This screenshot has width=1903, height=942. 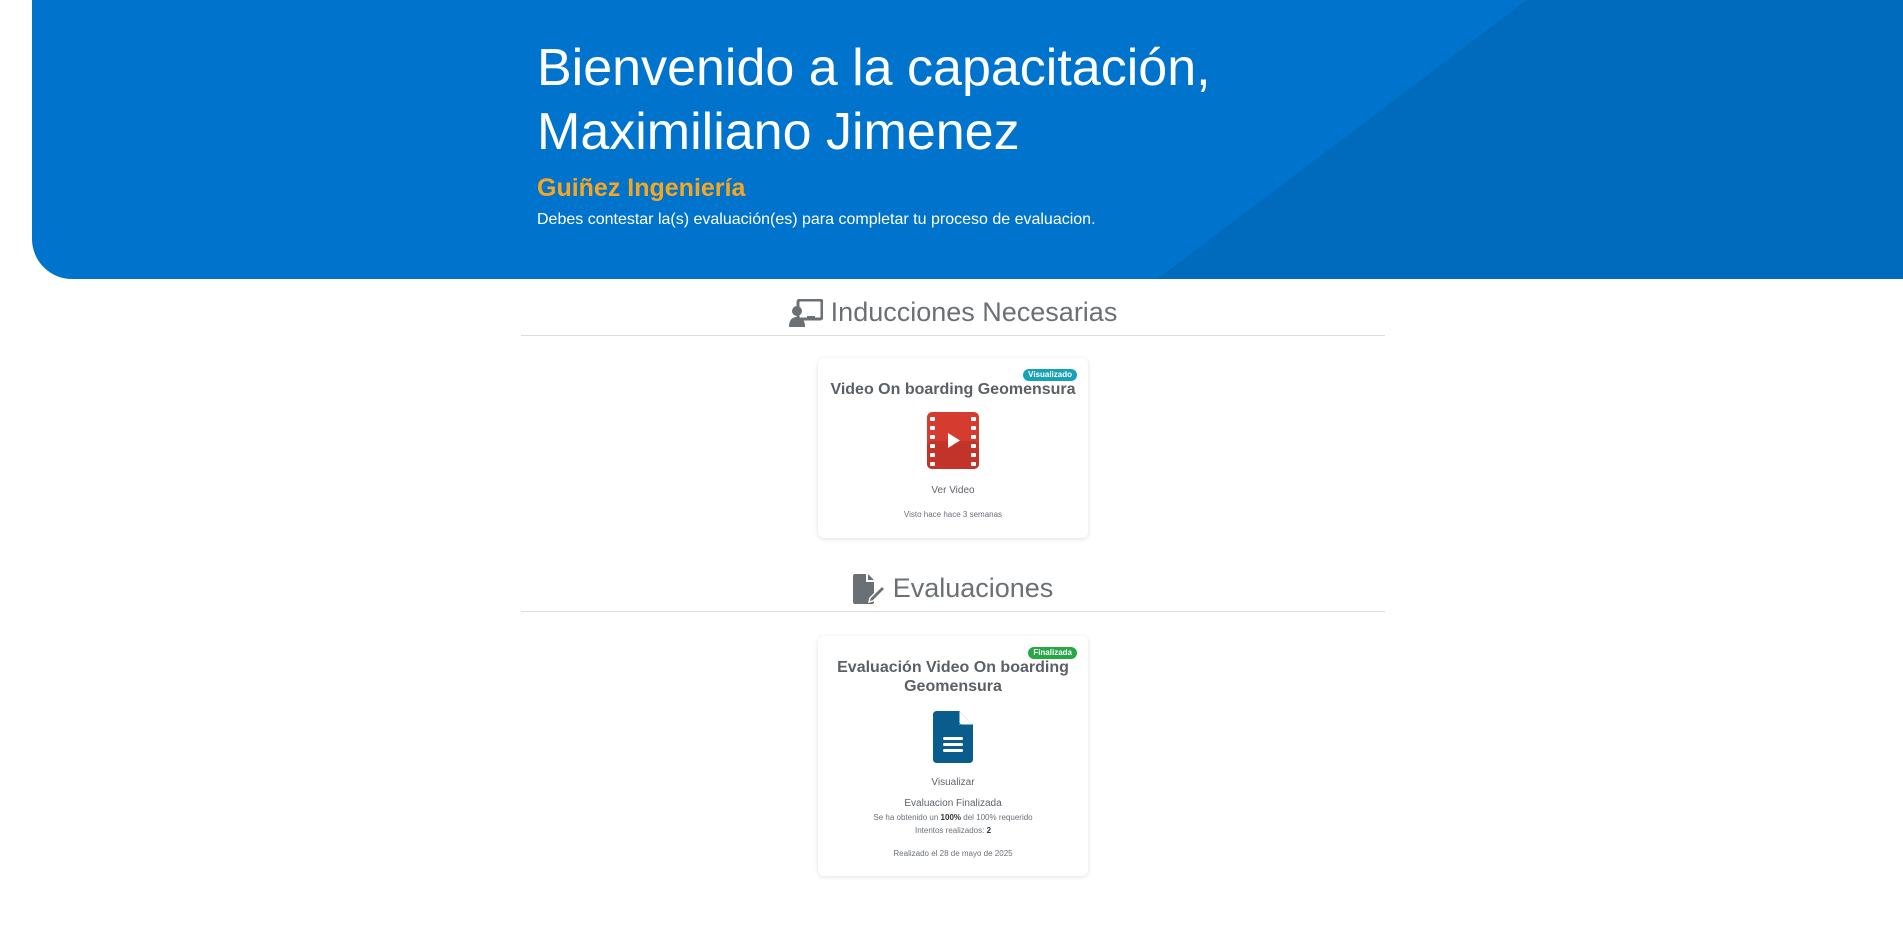 What do you see at coordinates (989, 830) in the screenshot?
I see `attempts-value: 2` at bounding box center [989, 830].